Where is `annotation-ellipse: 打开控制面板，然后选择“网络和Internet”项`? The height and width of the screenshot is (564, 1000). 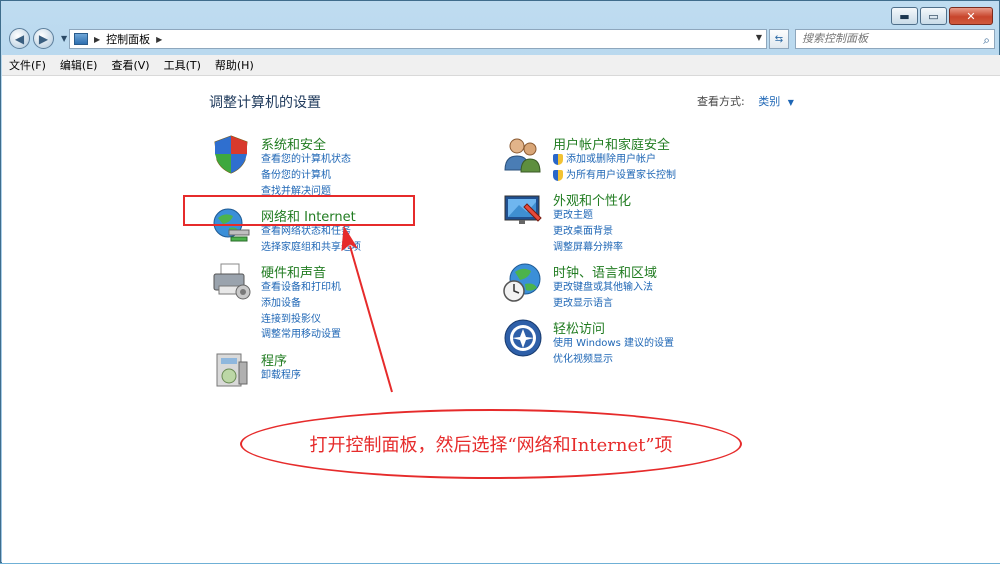 annotation-ellipse: 打开控制面板，然后选择“网络和Internet”项 is located at coordinates (491, 444).